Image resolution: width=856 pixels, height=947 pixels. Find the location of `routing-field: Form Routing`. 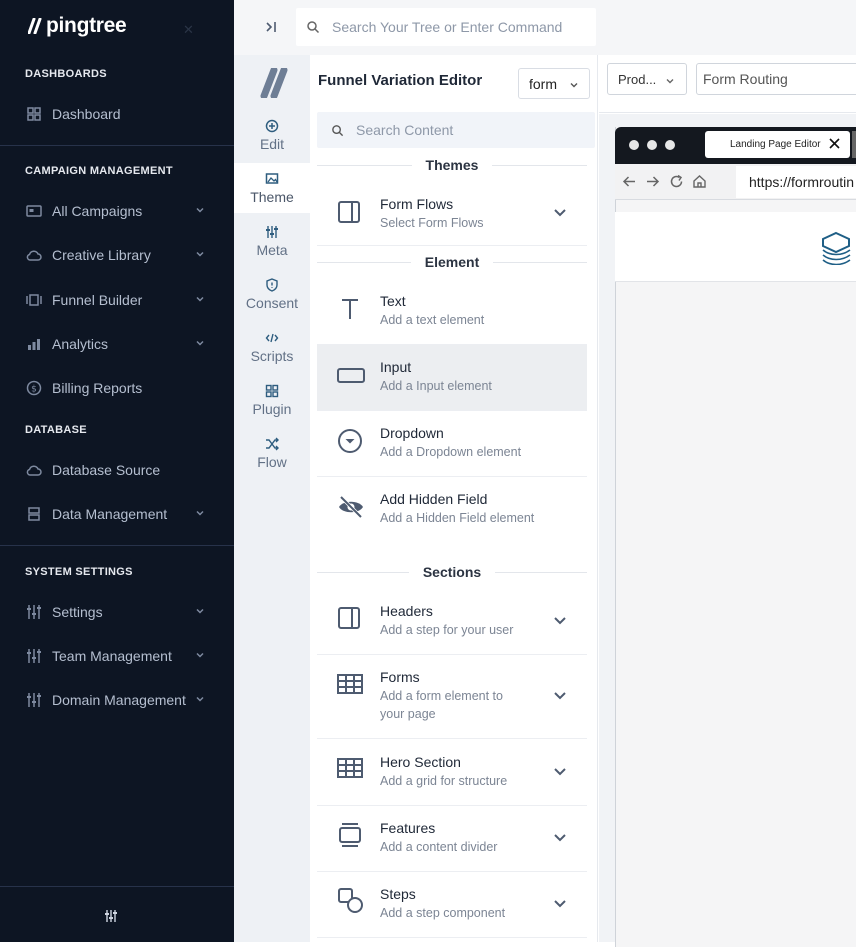

routing-field: Form Routing is located at coordinates (776, 79).